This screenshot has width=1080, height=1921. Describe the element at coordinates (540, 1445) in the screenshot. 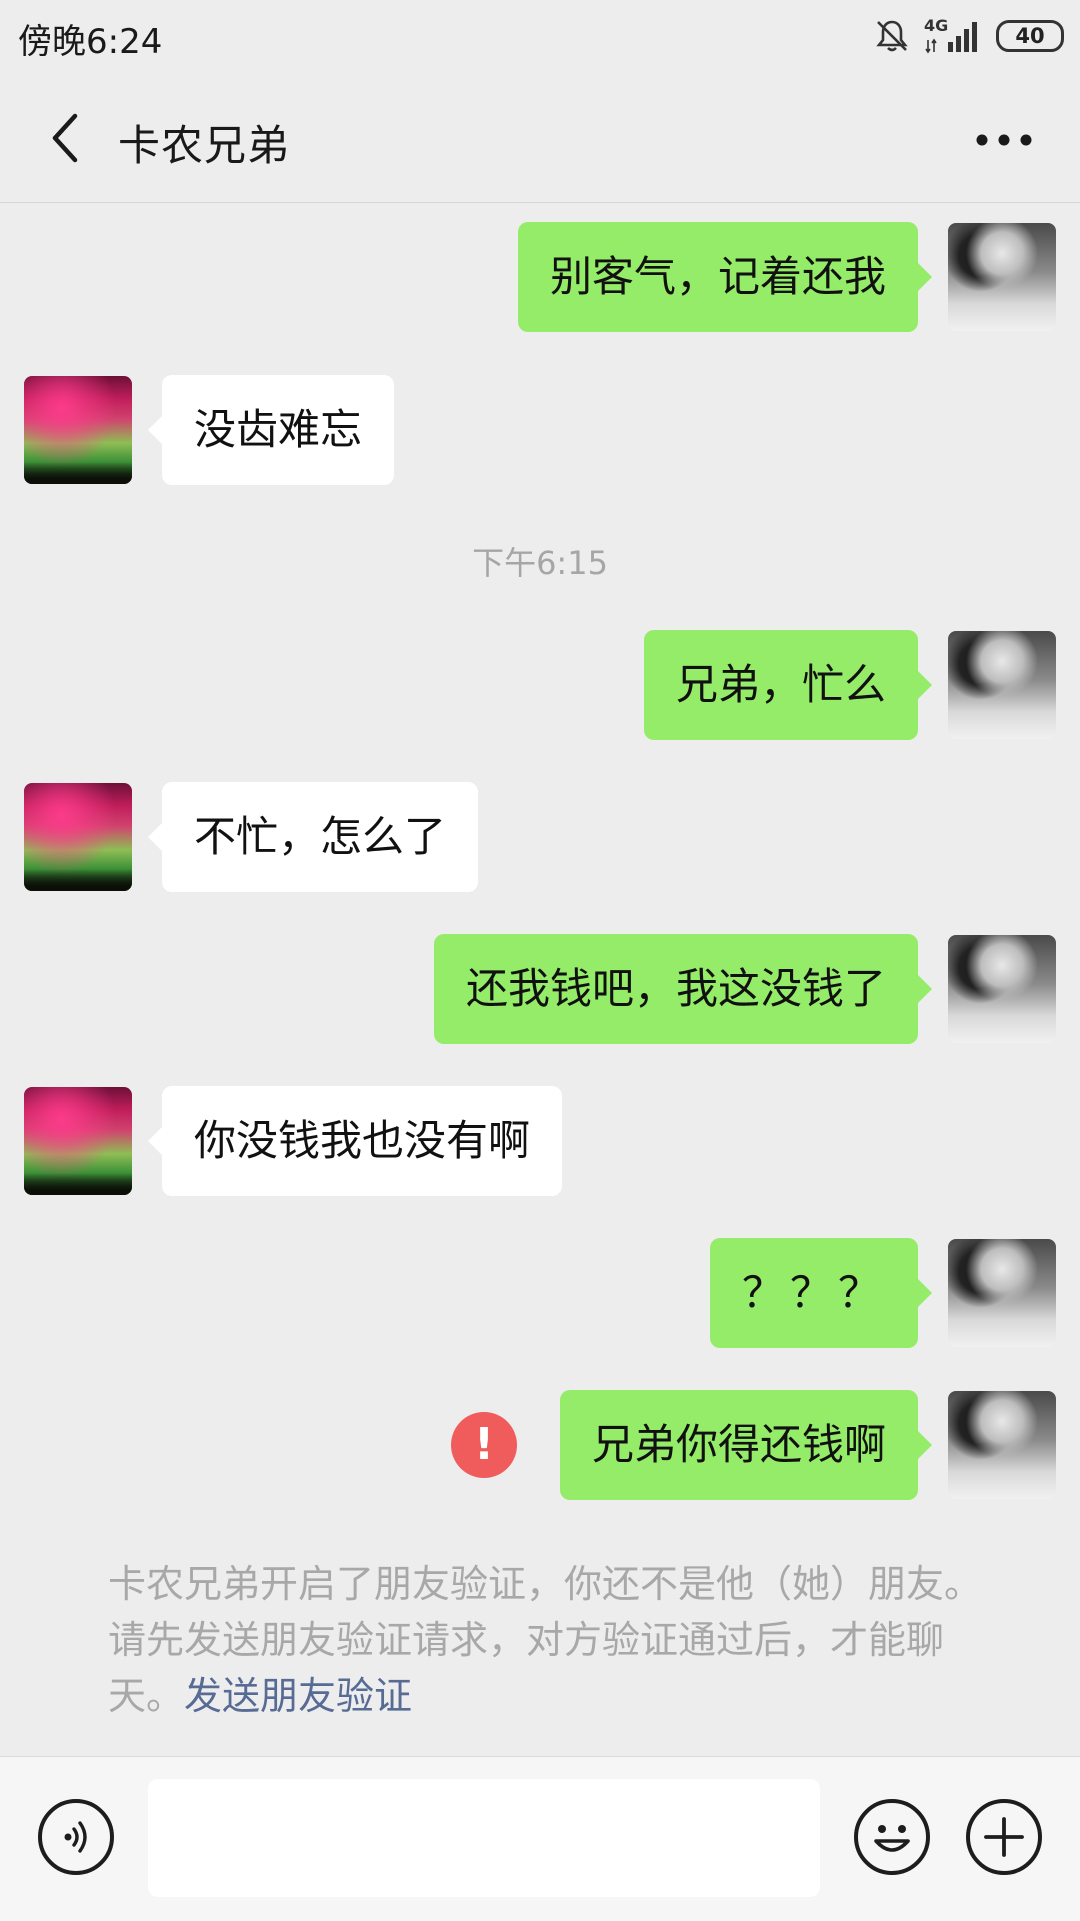

I see `message-row-sent-failed: ! 兄弟你得还钱啊` at that location.